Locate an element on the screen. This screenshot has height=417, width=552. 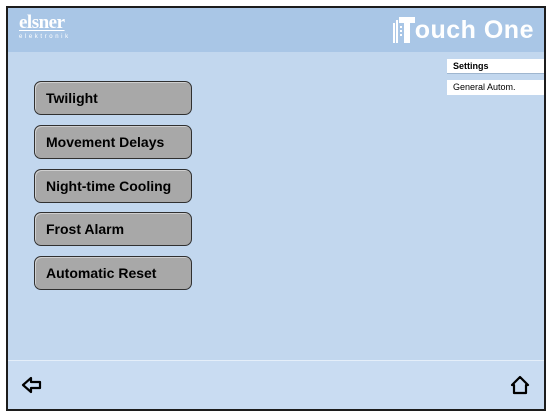
header-bar: elsner elektronik ouch One is located at coordinates (276, 30).